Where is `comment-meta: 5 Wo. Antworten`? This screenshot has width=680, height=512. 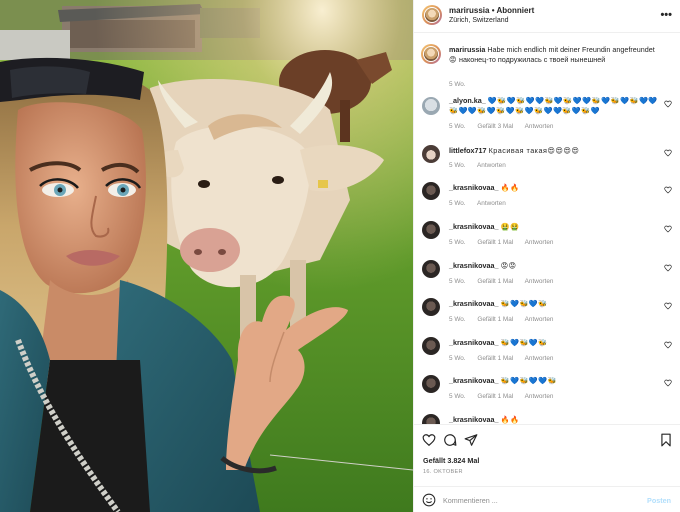
comment-meta: 5 Wo. Antworten is located at coordinates (482, 203).